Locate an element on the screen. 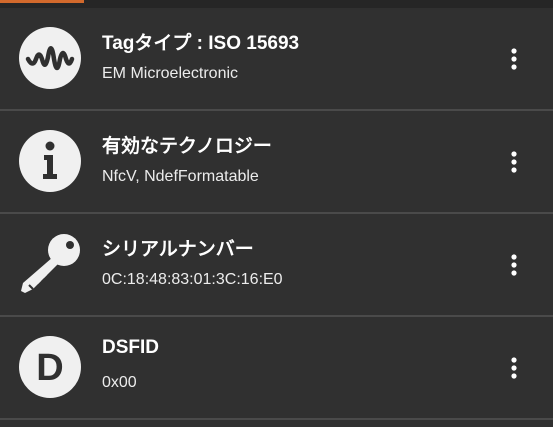  key-icon is located at coordinates (50, 264).